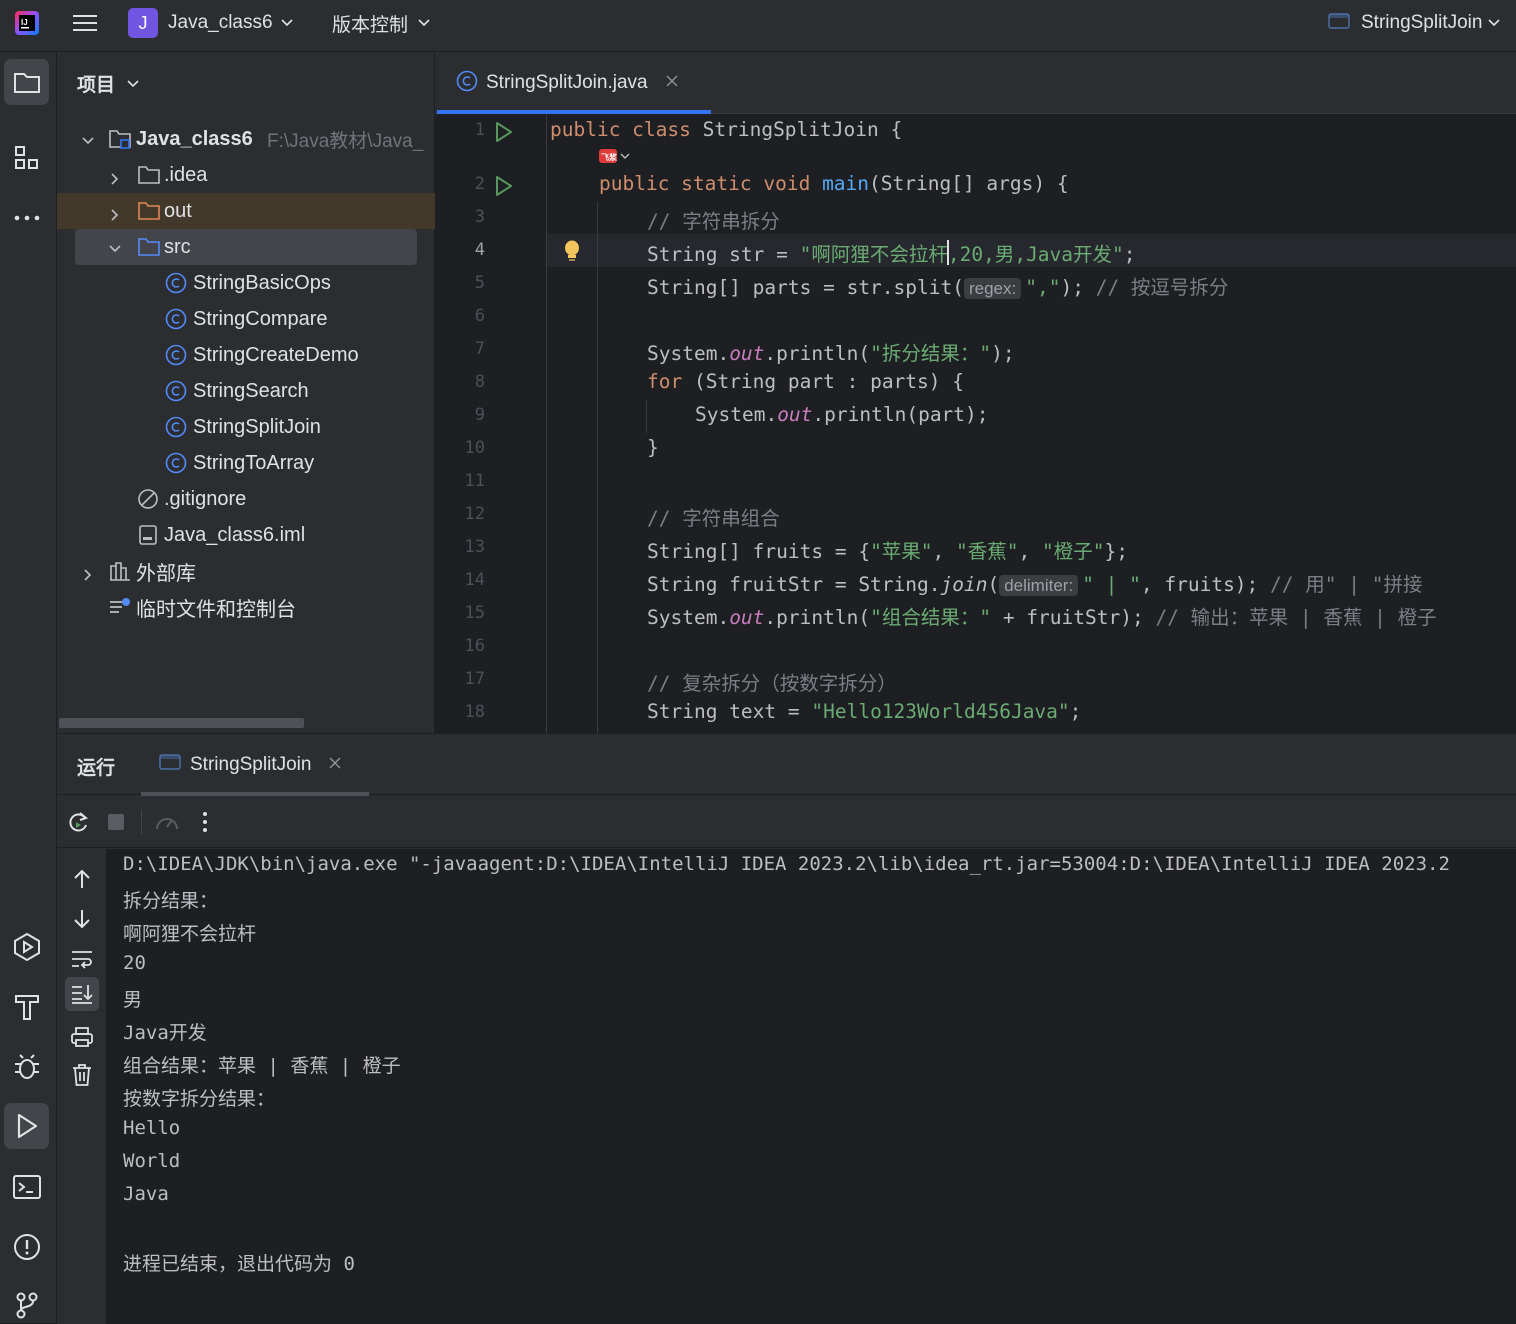 The image size is (1516, 1324). What do you see at coordinates (26, 947) in the screenshot?
I see `services-icon` at bounding box center [26, 947].